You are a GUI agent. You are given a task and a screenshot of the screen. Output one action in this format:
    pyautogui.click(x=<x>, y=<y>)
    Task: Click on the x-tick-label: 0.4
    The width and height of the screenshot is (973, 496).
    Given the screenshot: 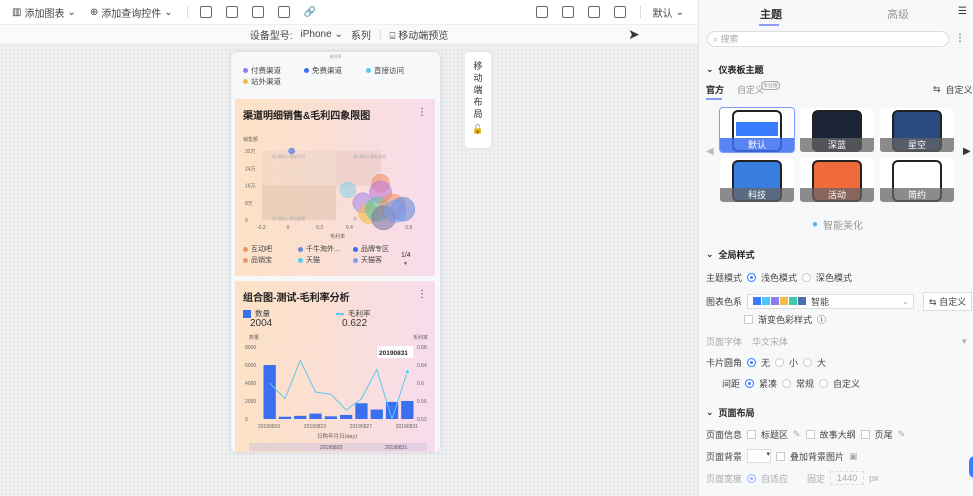 What is the action you would take?
    pyautogui.click(x=349, y=228)
    